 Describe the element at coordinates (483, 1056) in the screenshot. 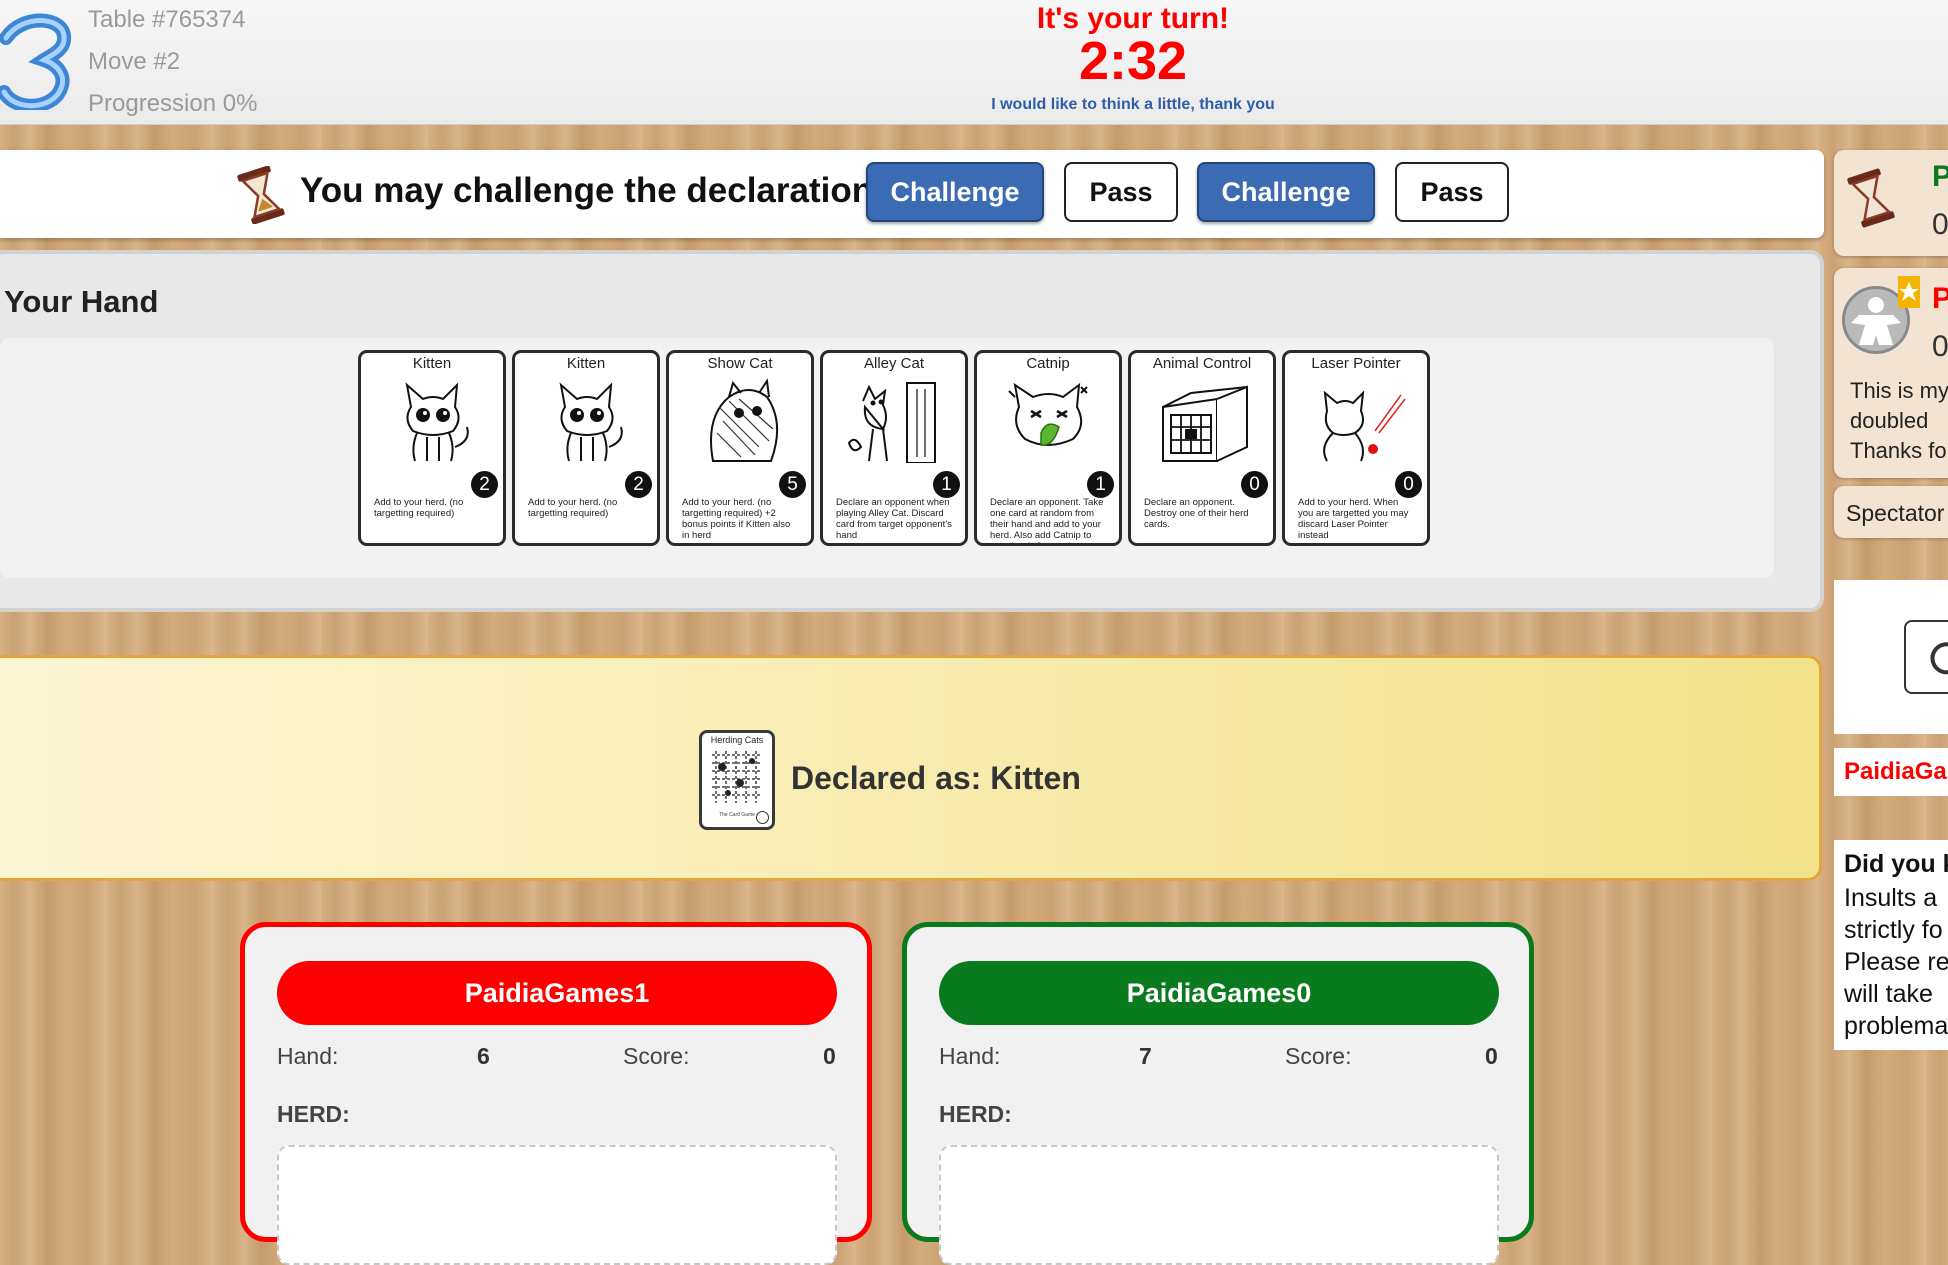

I see `hand-count: 6` at that location.